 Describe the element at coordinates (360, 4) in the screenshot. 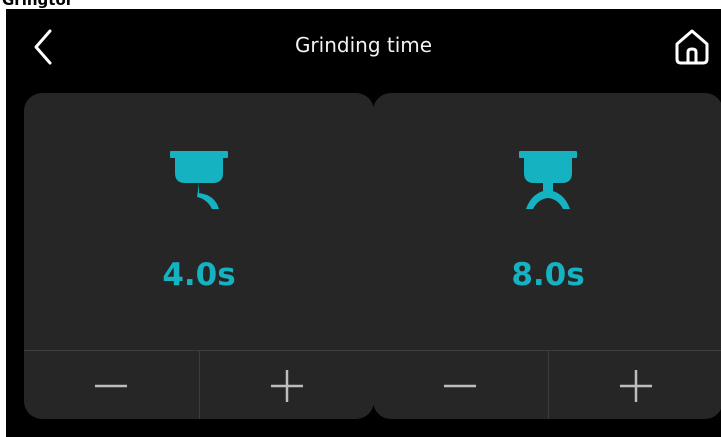

I see `top-strip: Gringtor` at that location.